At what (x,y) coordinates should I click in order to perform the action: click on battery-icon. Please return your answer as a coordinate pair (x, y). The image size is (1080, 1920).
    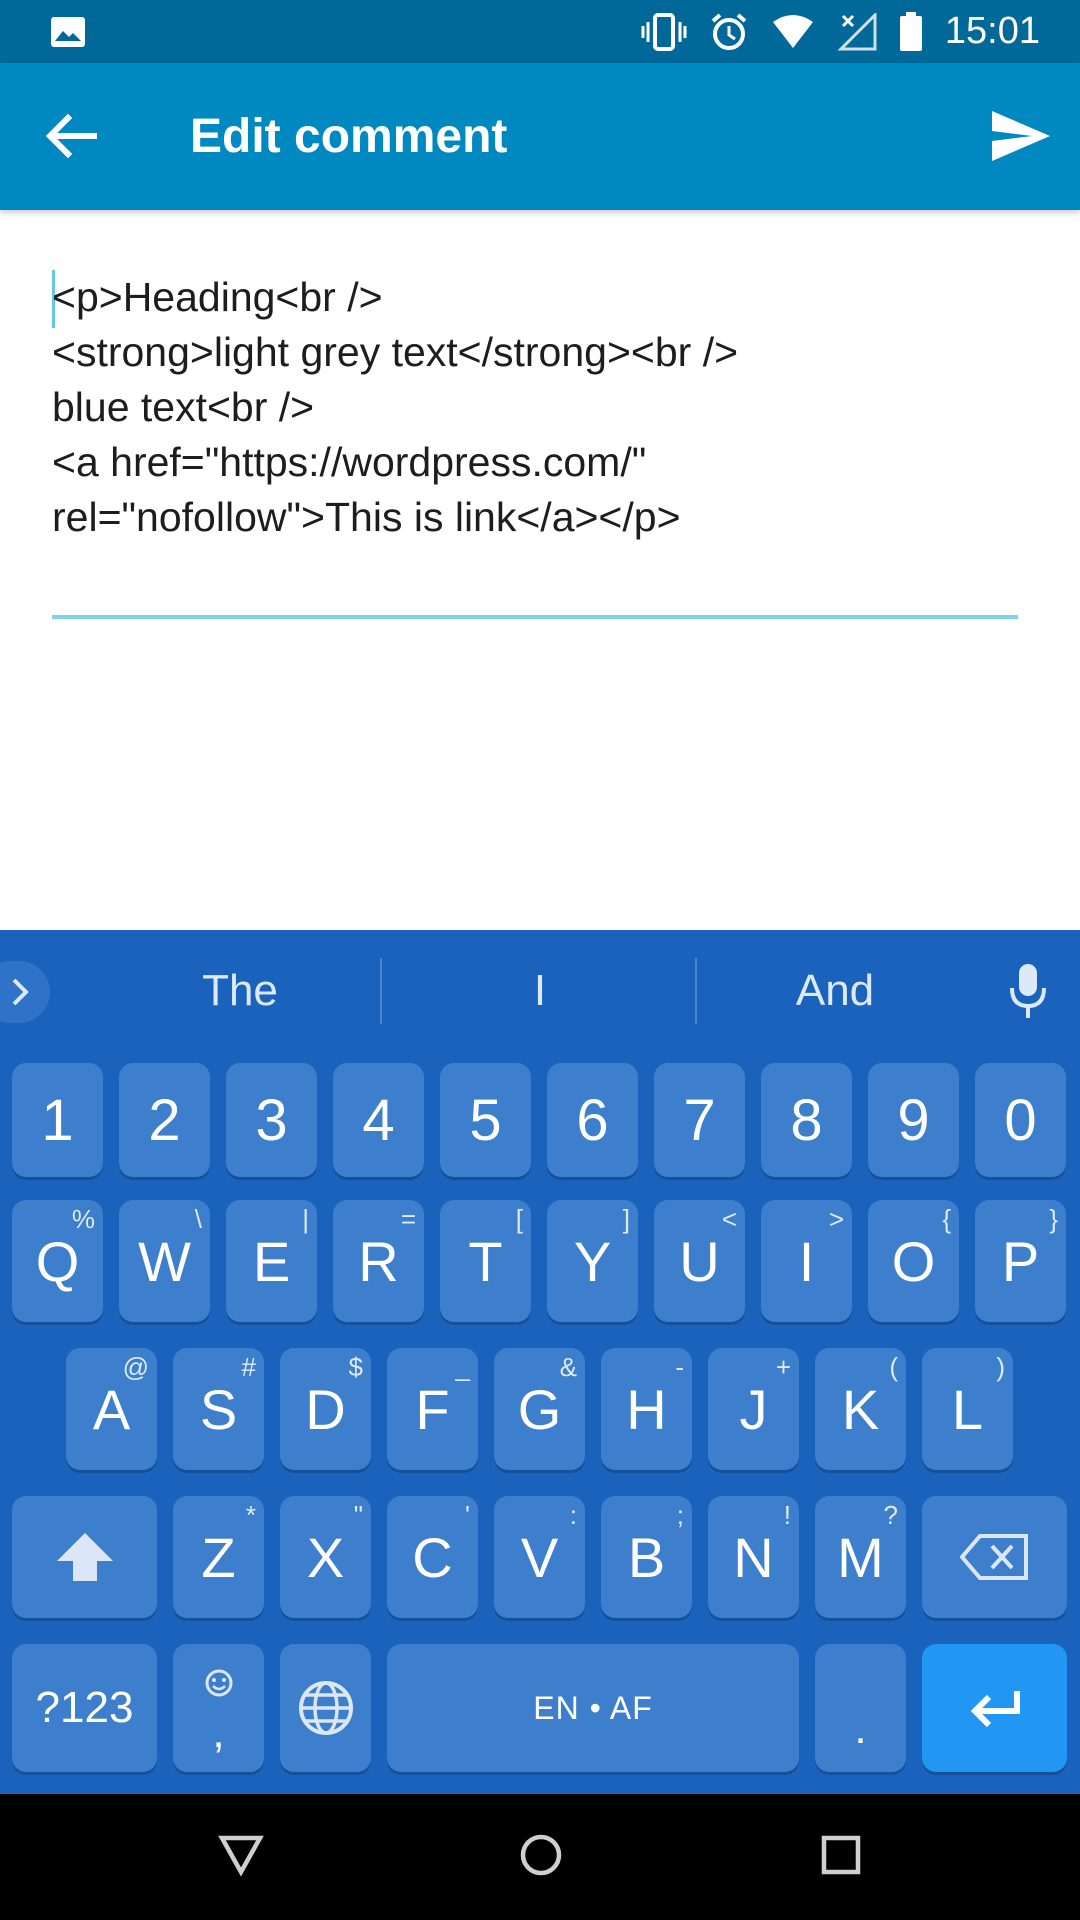
    Looking at the image, I should click on (911, 31).